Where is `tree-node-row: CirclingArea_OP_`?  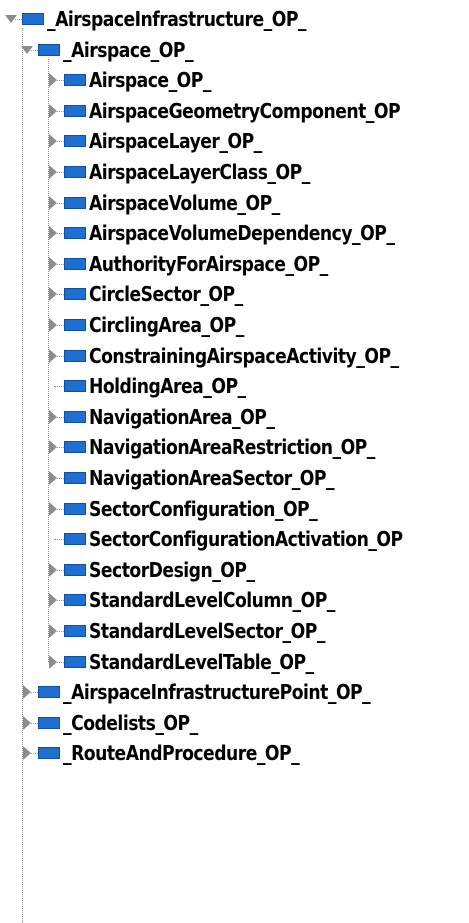
tree-node-row: CirclingArea_OP_ is located at coordinates (234, 325).